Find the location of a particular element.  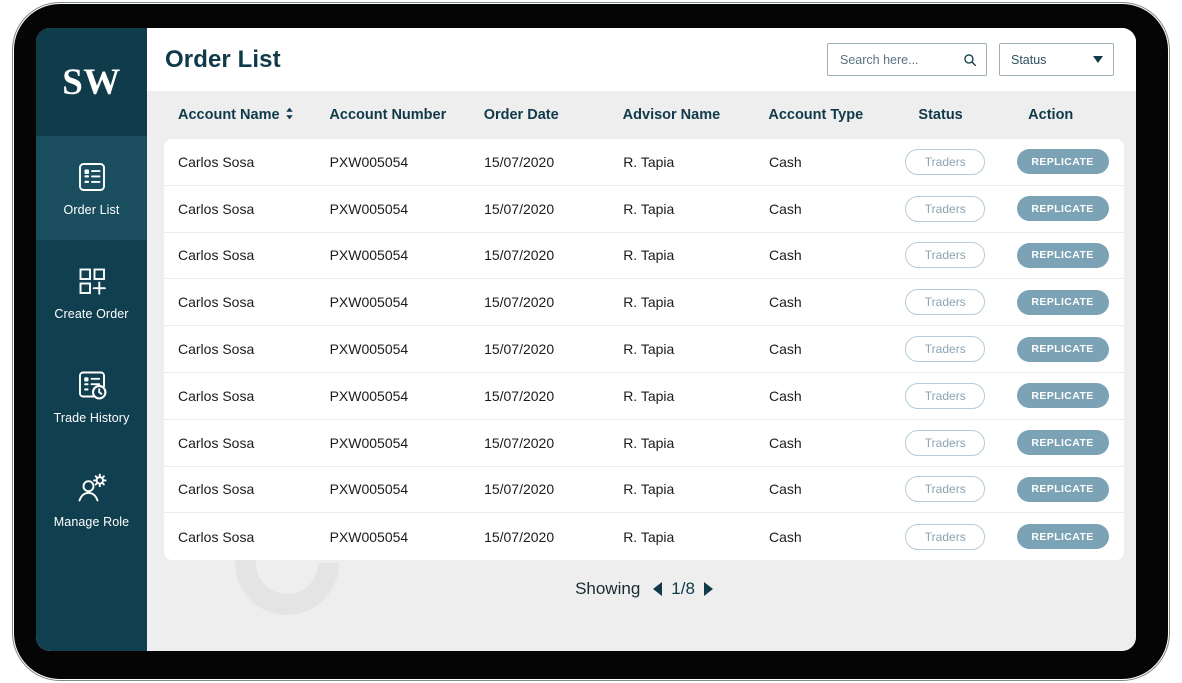

sidebar-item-trade-history: Trade History is located at coordinates (91, 396).